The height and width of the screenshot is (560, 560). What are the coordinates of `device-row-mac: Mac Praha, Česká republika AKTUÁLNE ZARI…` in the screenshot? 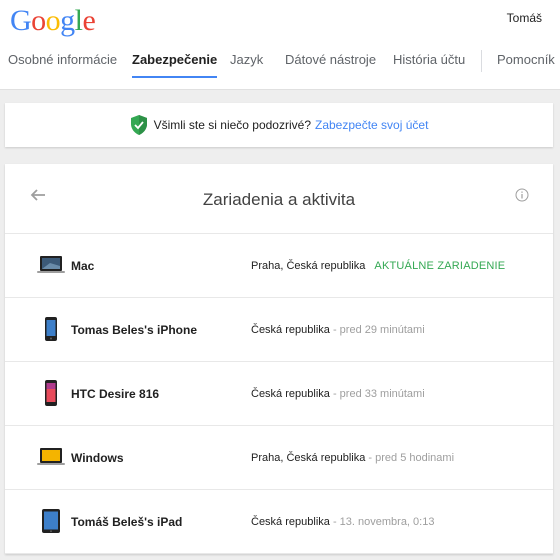 It's located at (279, 266).